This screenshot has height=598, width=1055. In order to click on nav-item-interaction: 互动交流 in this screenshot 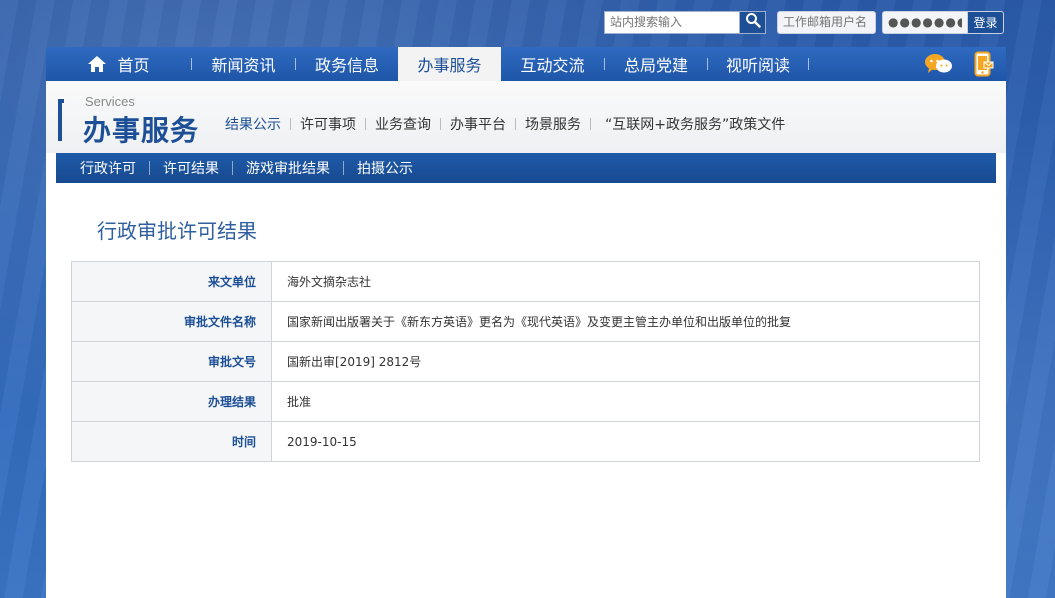, I will do `click(552, 64)`.